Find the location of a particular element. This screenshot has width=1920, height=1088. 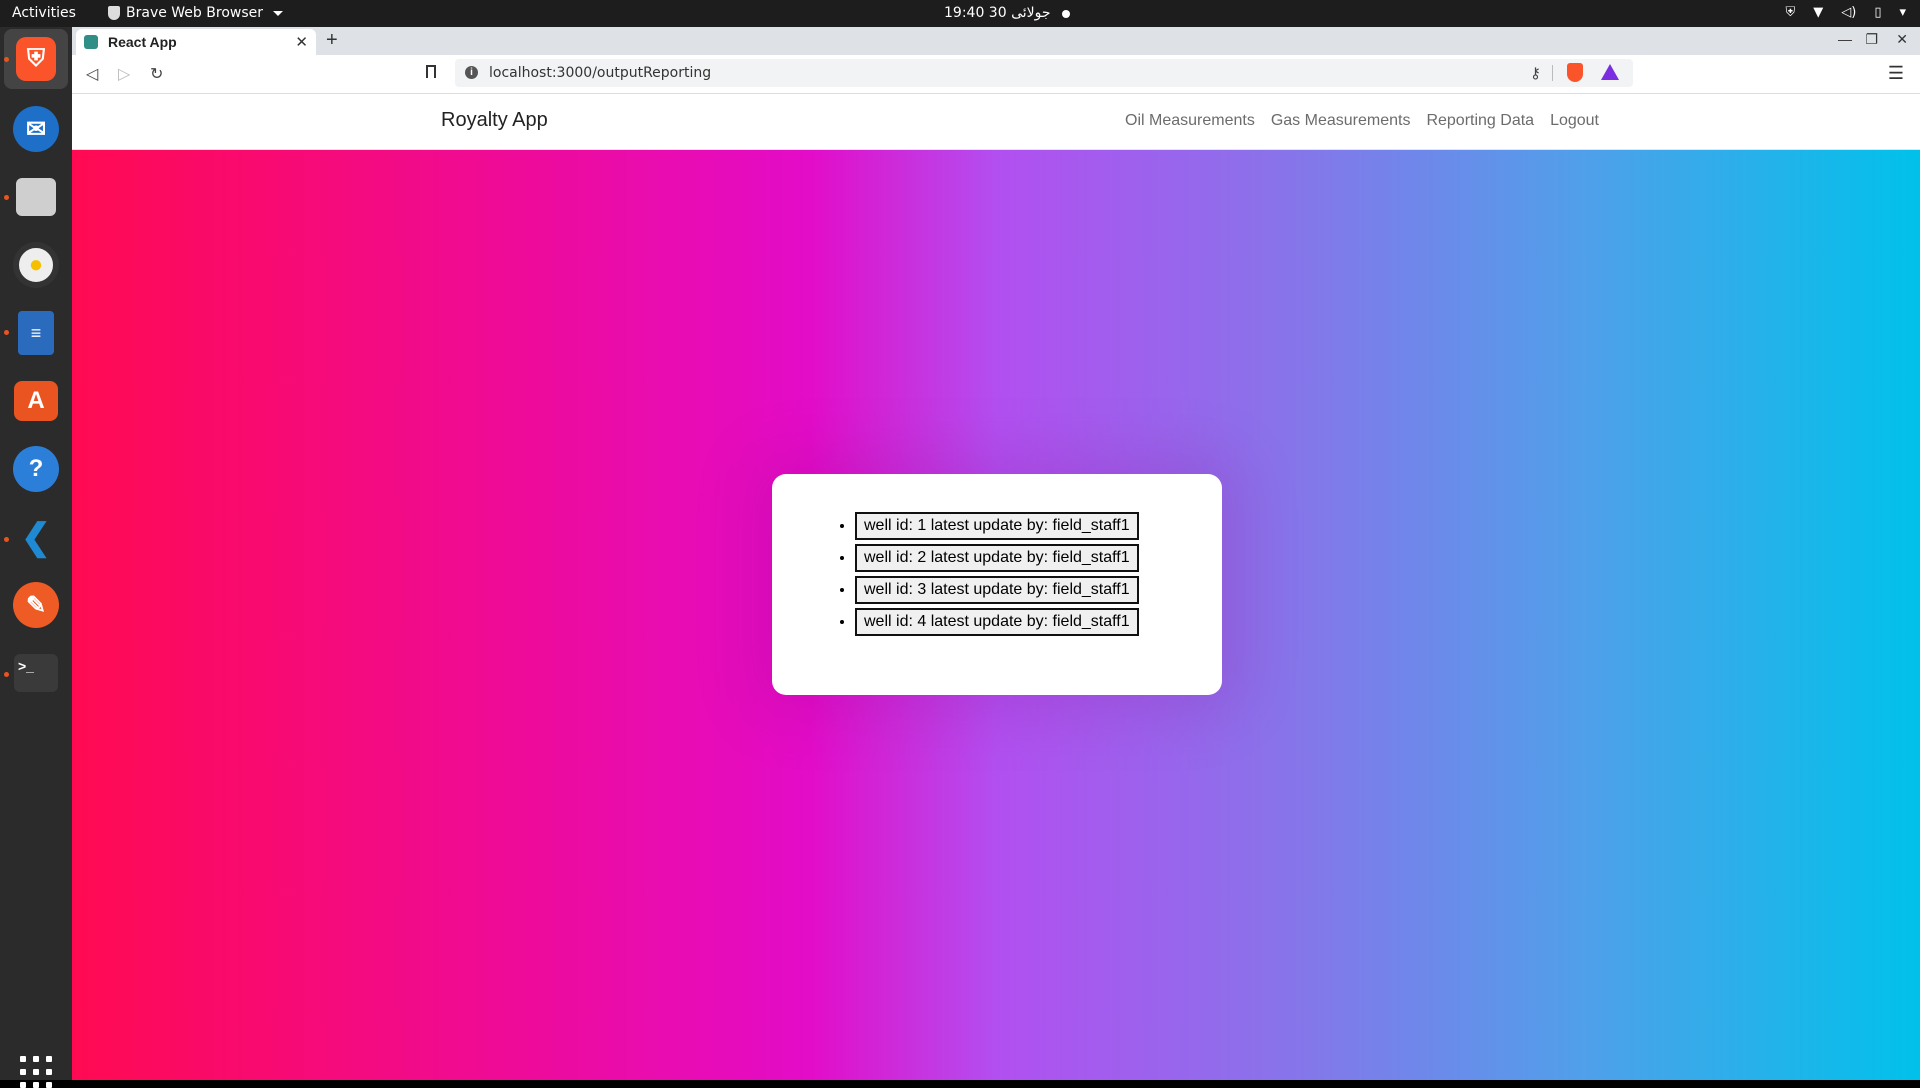

software-bag-icon: A is located at coordinates (36, 401).